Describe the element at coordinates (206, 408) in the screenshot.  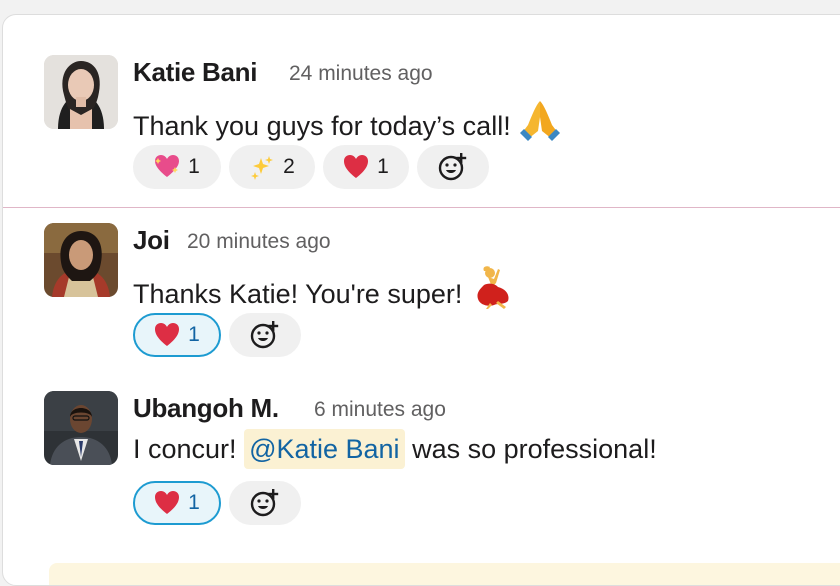
I see `author-name: Ubangoh M.` at that location.